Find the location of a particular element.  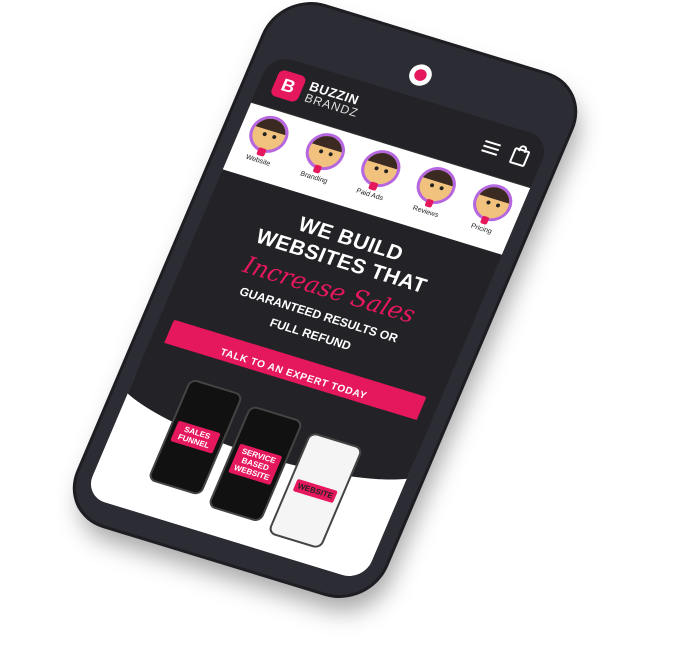

mini-phone-tag: SALES FUNNEL is located at coordinates (195, 437).